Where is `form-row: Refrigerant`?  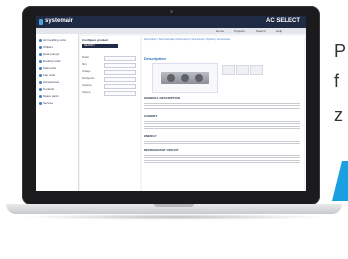
form-row: Refrigerant is located at coordinates (110, 79).